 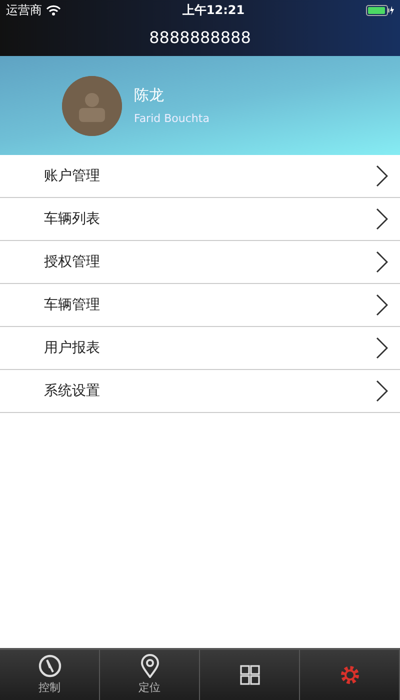 What do you see at coordinates (213, 10) in the screenshot?
I see `clock-time: 上午12:21` at bounding box center [213, 10].